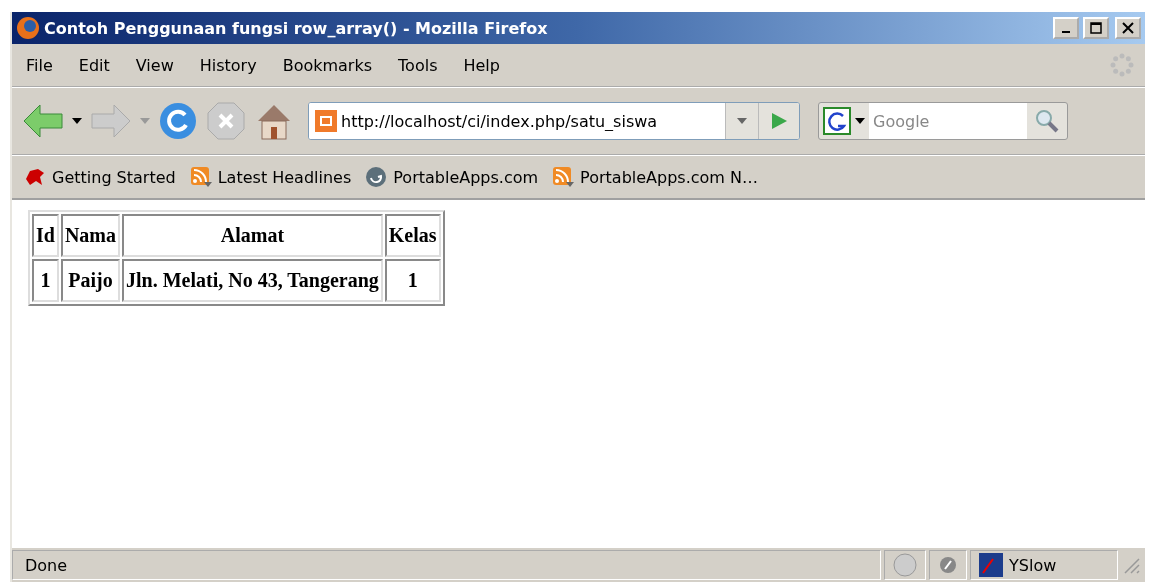 The height and width of the screenshot is (582, 1151). I want to click on maximize-icon, so click(1096, 28).